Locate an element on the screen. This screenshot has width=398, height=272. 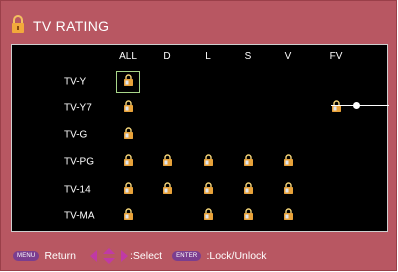
column-header-v: V is located at coordinates (288, 56).